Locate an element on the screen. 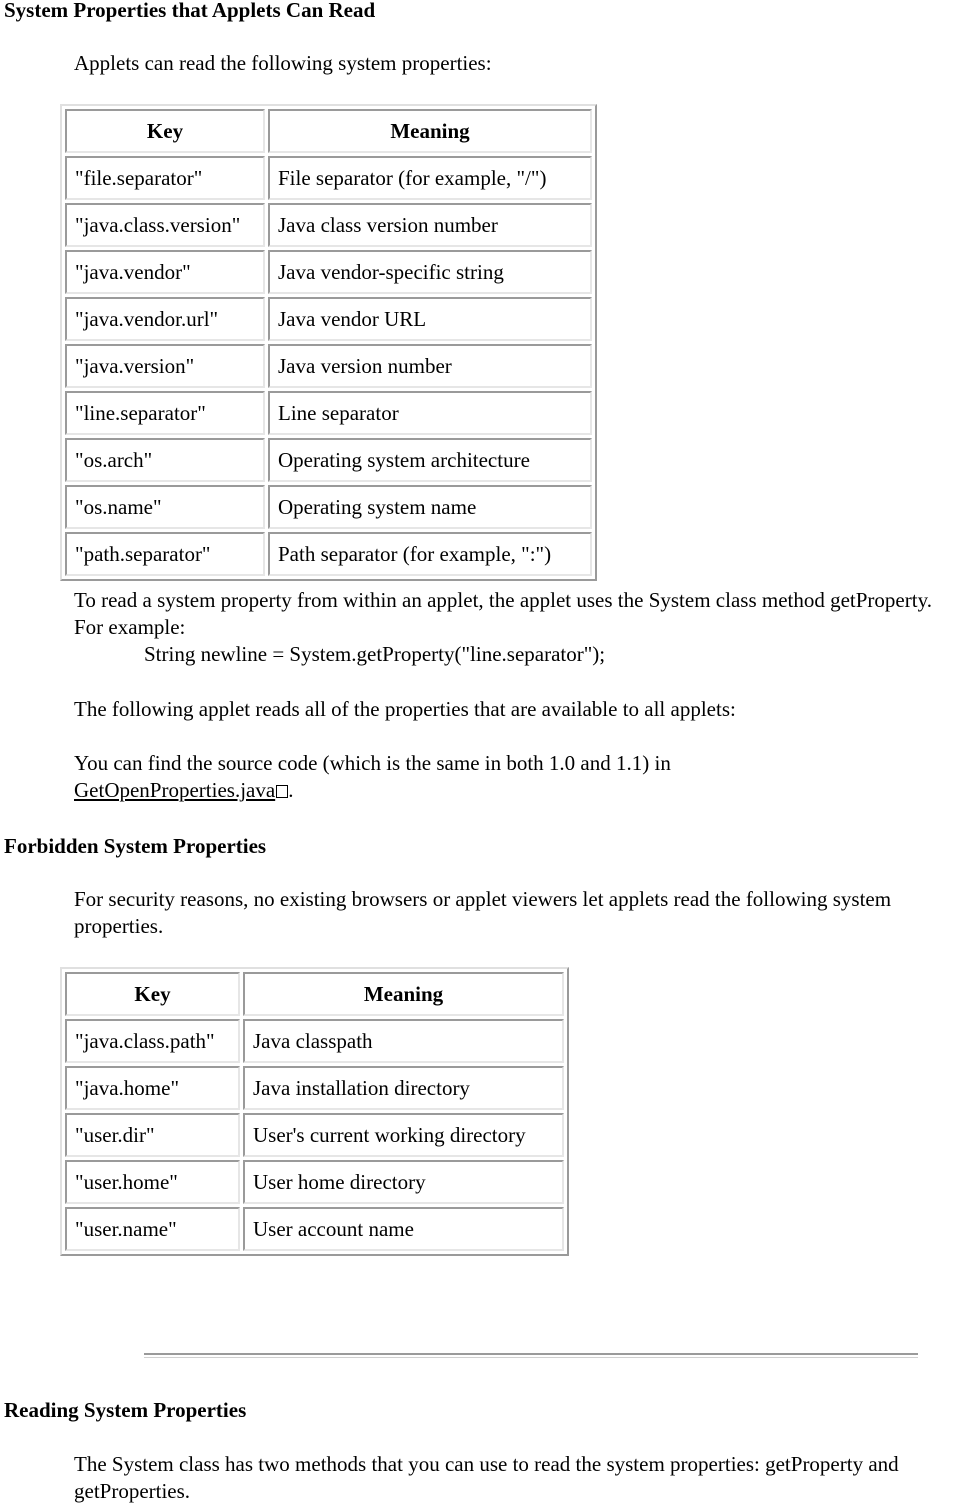 The width and height of the screenshot is (960, 1506). table-row: "java.version" Java version number is located at coordinates (328, 366).